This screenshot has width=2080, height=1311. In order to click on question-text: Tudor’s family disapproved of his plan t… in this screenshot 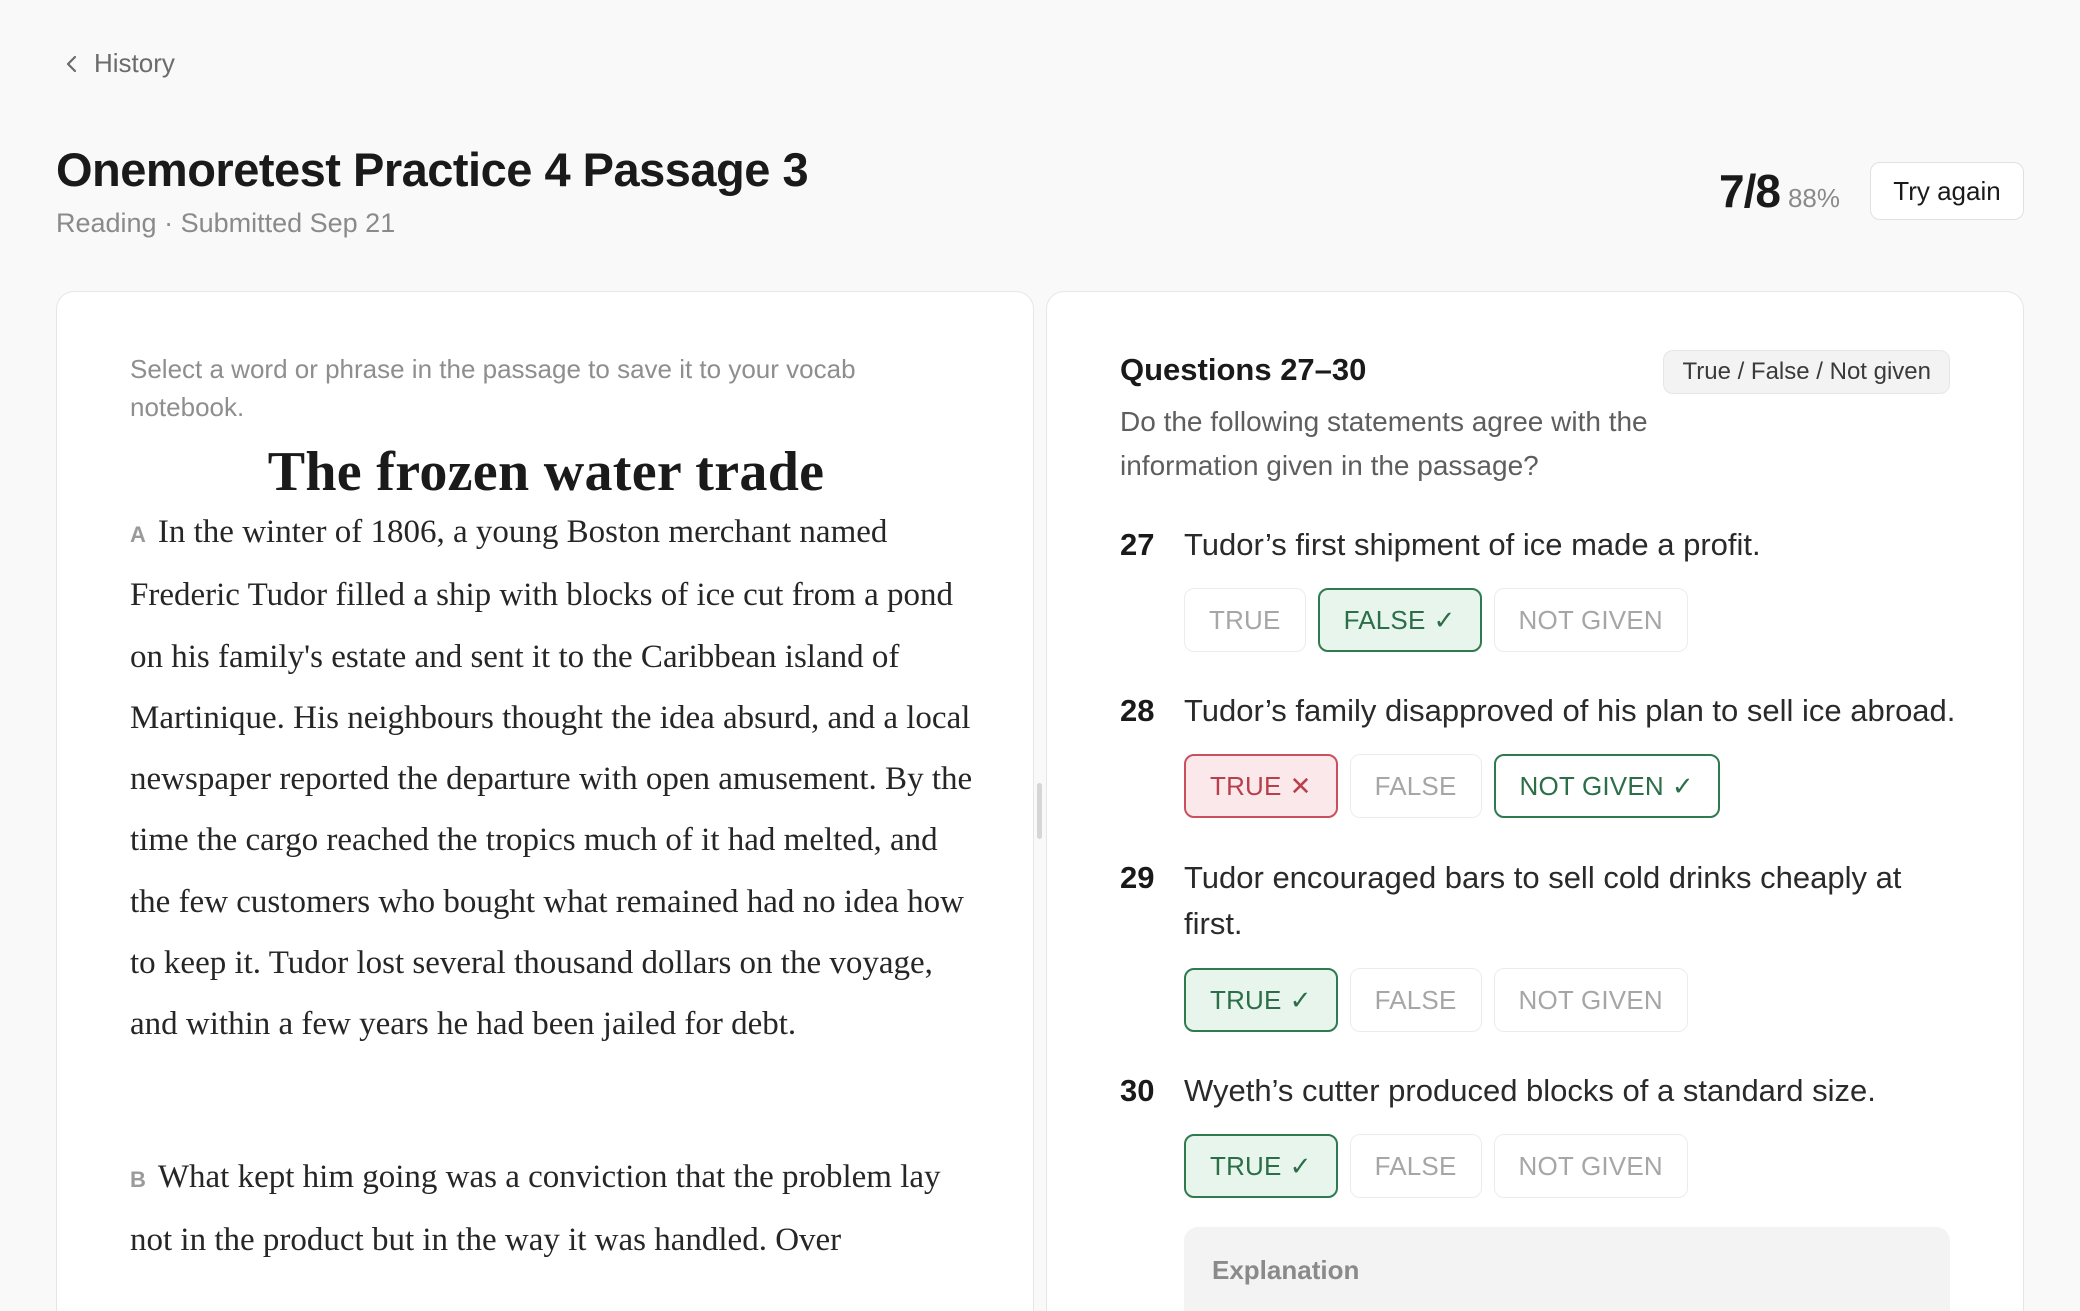, I will do `click(1570, 710)`.